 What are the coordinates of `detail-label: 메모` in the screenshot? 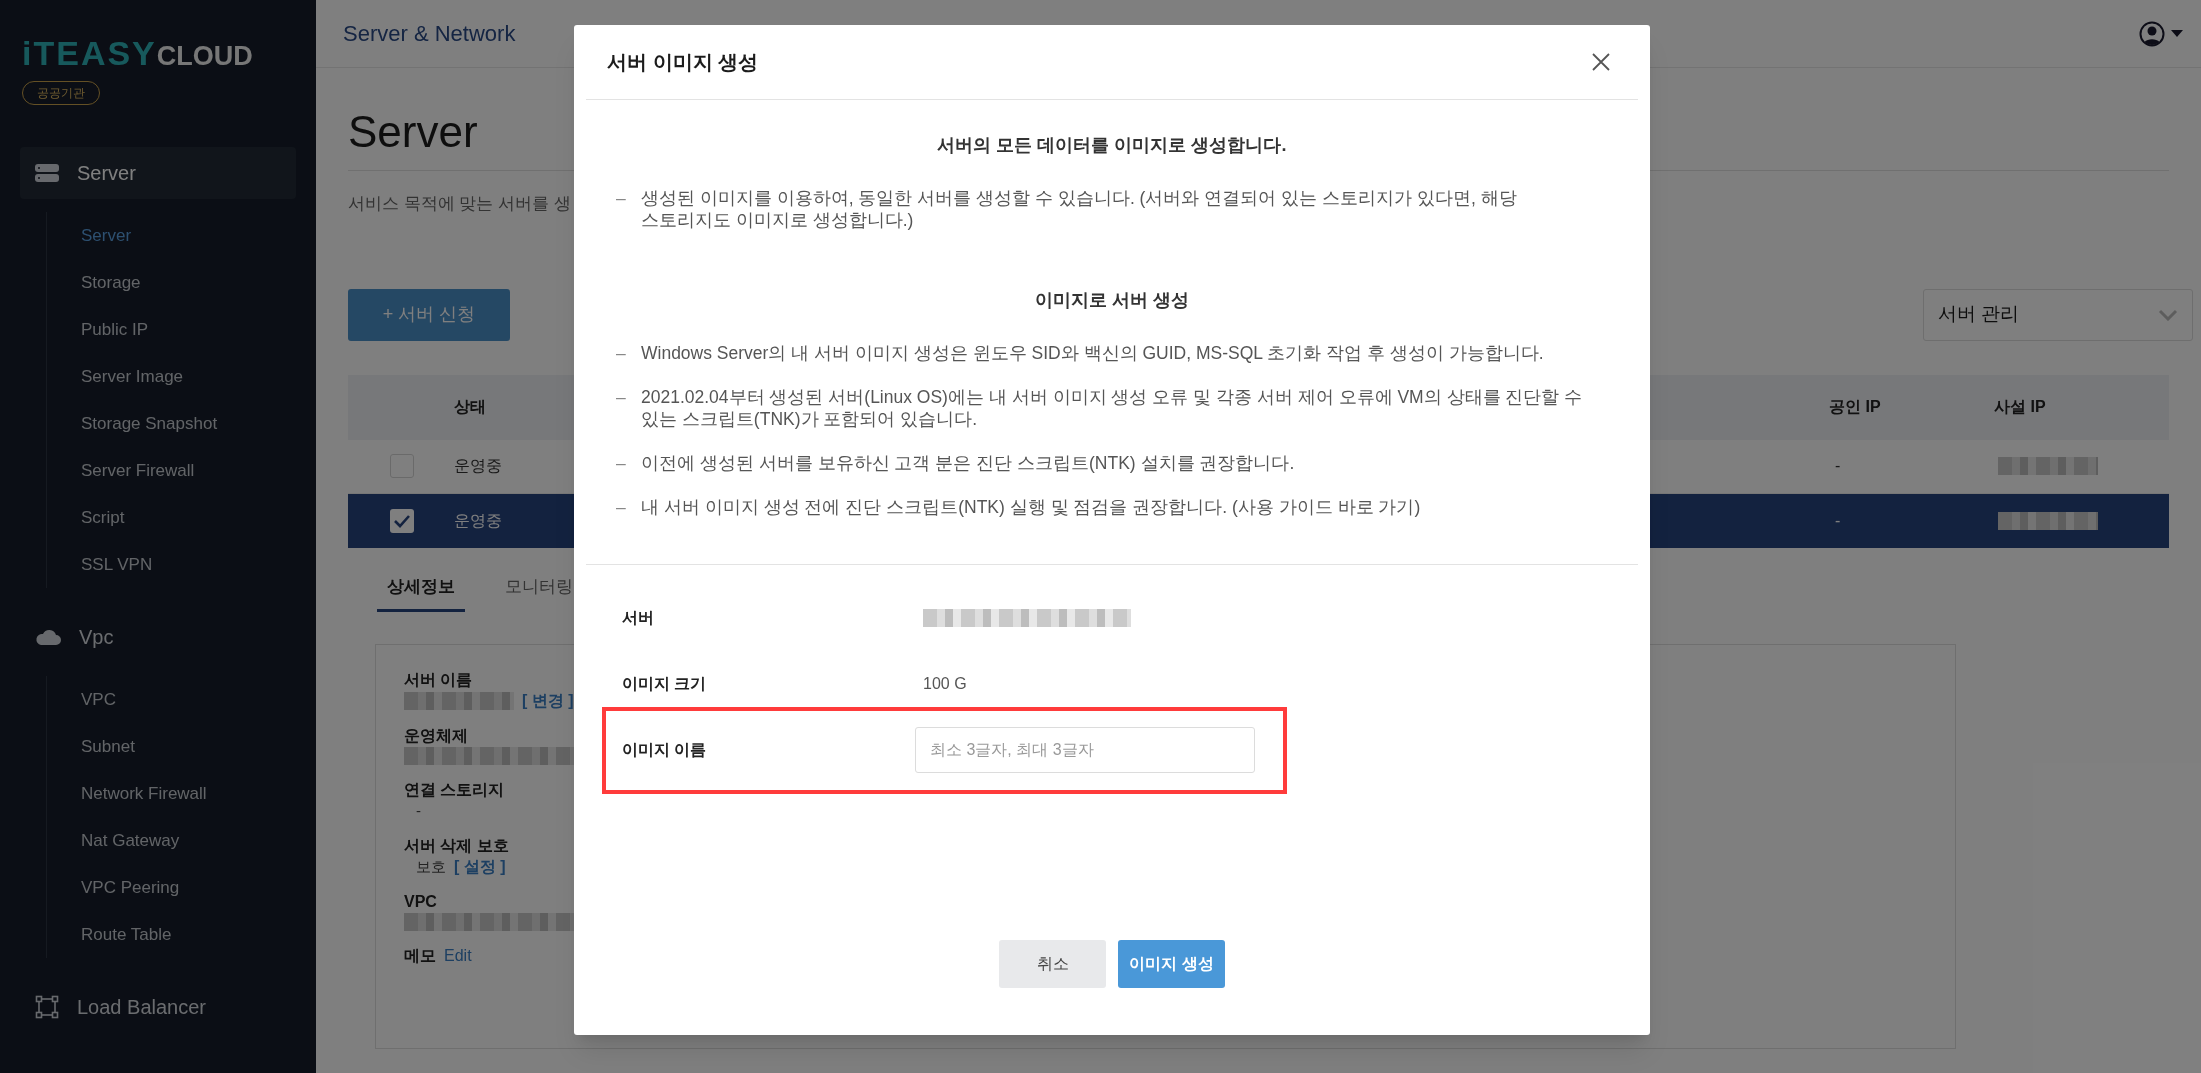 It's located at (420, 956).